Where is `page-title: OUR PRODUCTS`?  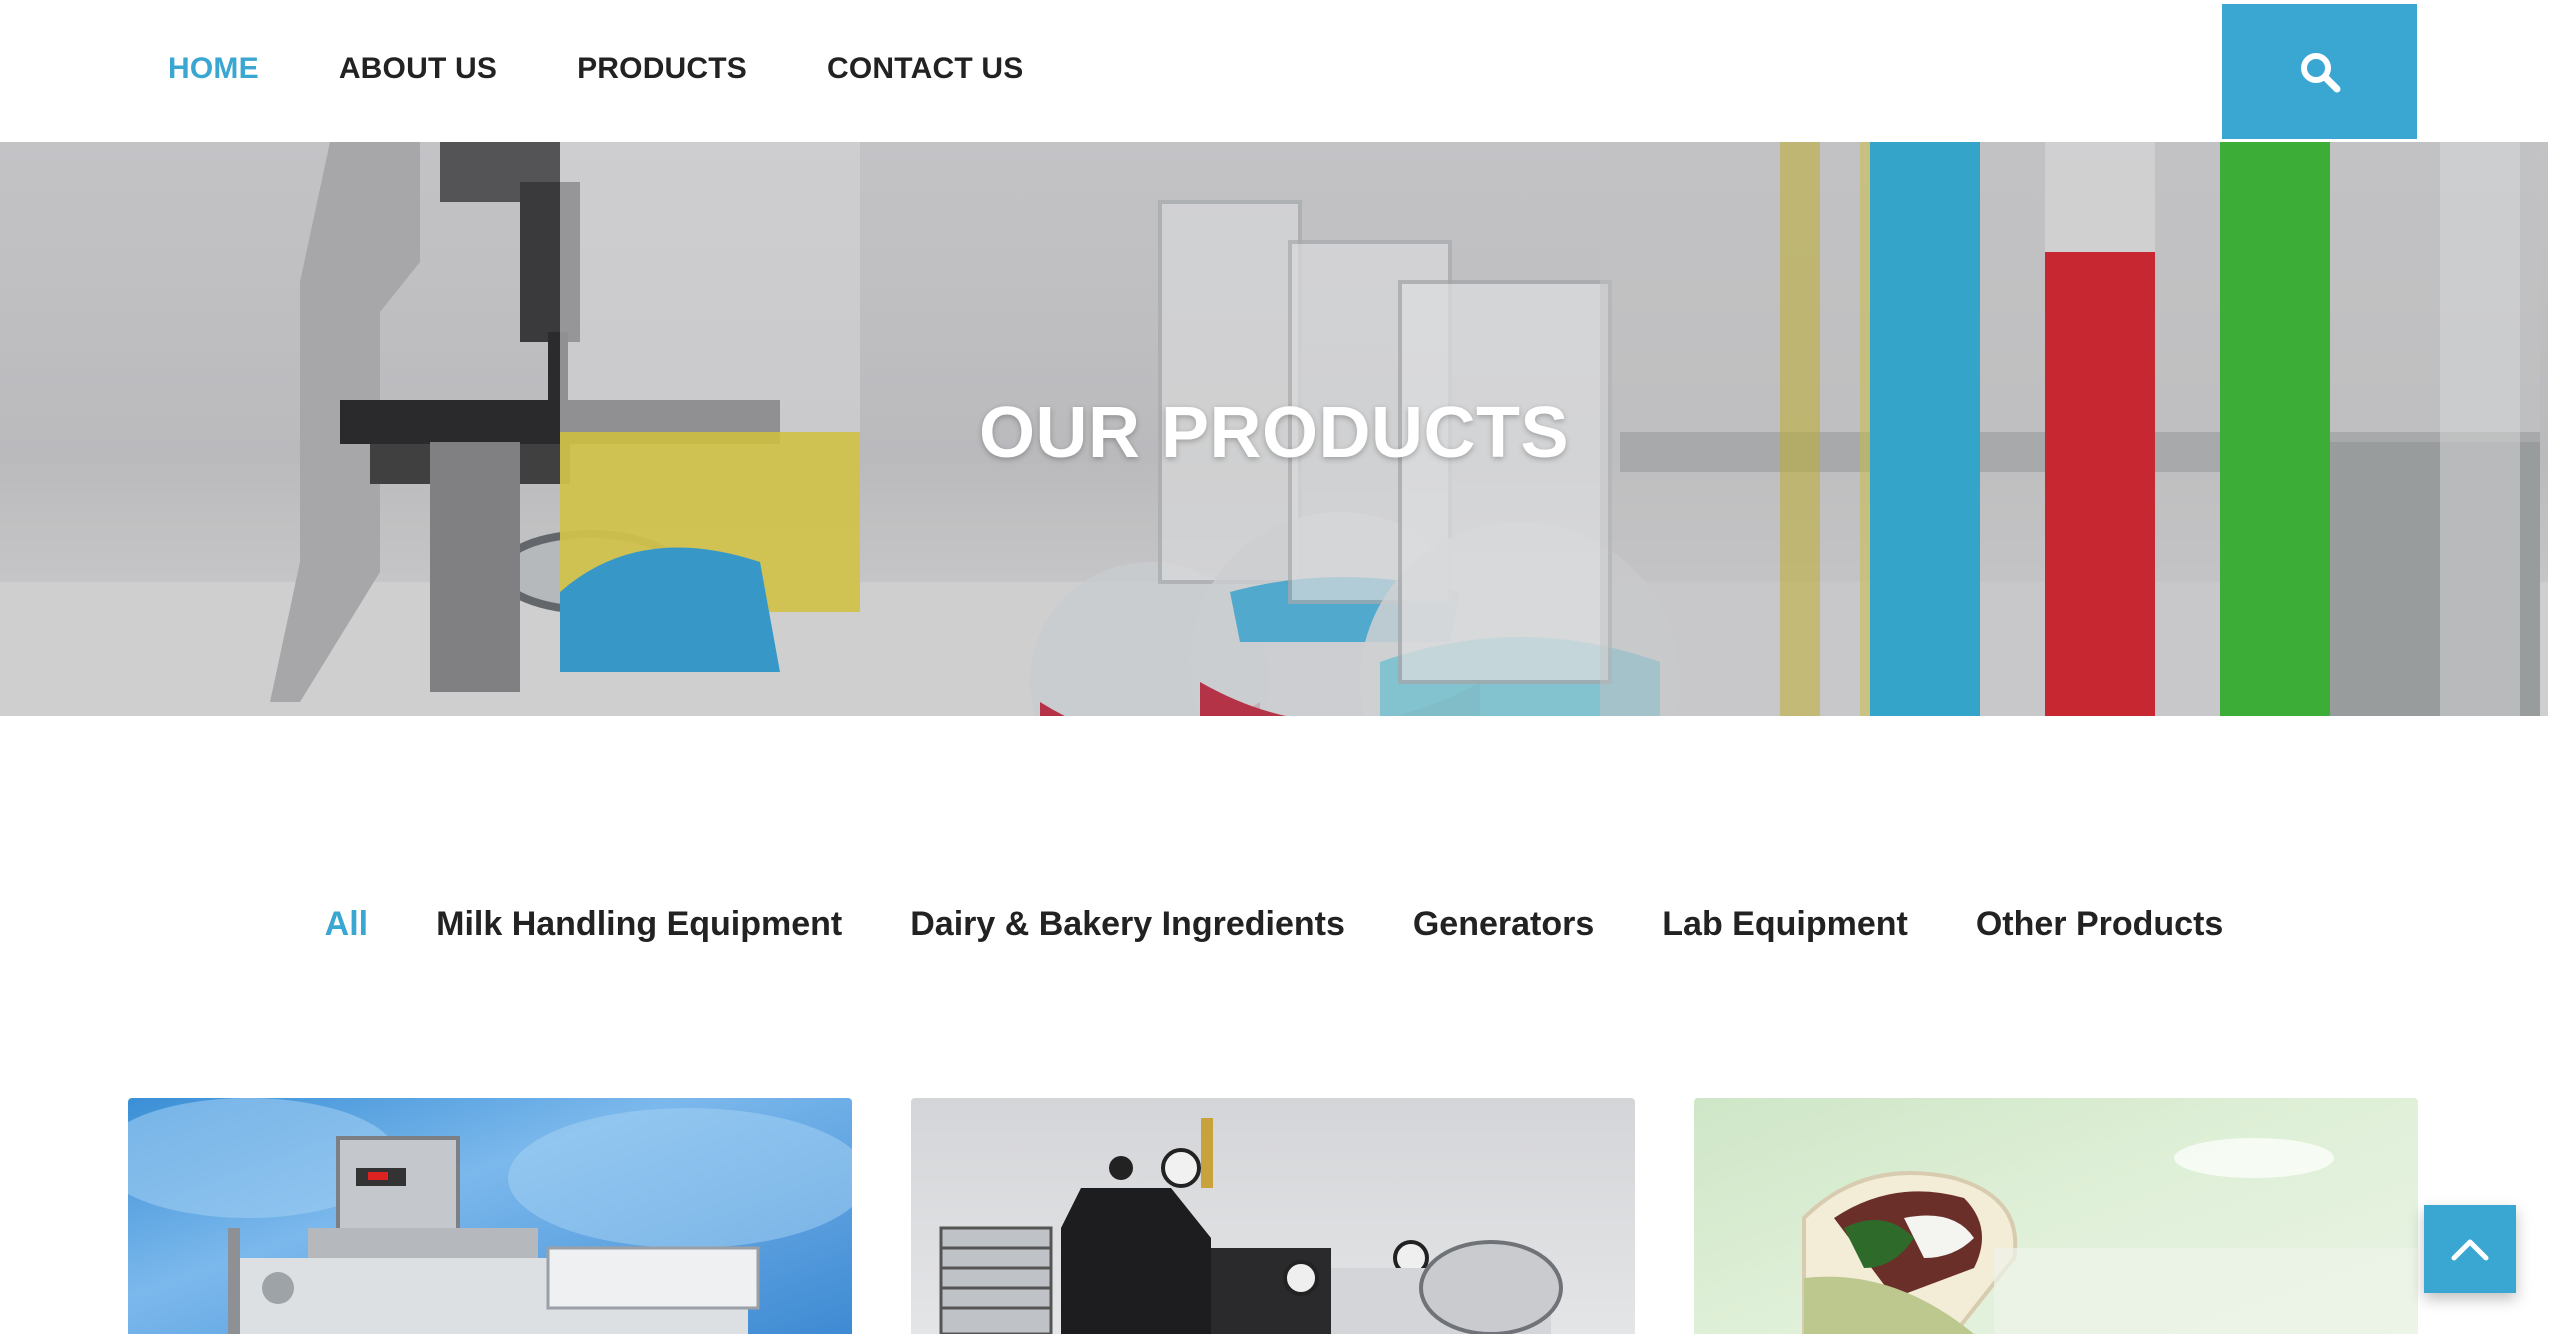 page-title: OUR PRODUCTS is located at coordinates (1273, 433).